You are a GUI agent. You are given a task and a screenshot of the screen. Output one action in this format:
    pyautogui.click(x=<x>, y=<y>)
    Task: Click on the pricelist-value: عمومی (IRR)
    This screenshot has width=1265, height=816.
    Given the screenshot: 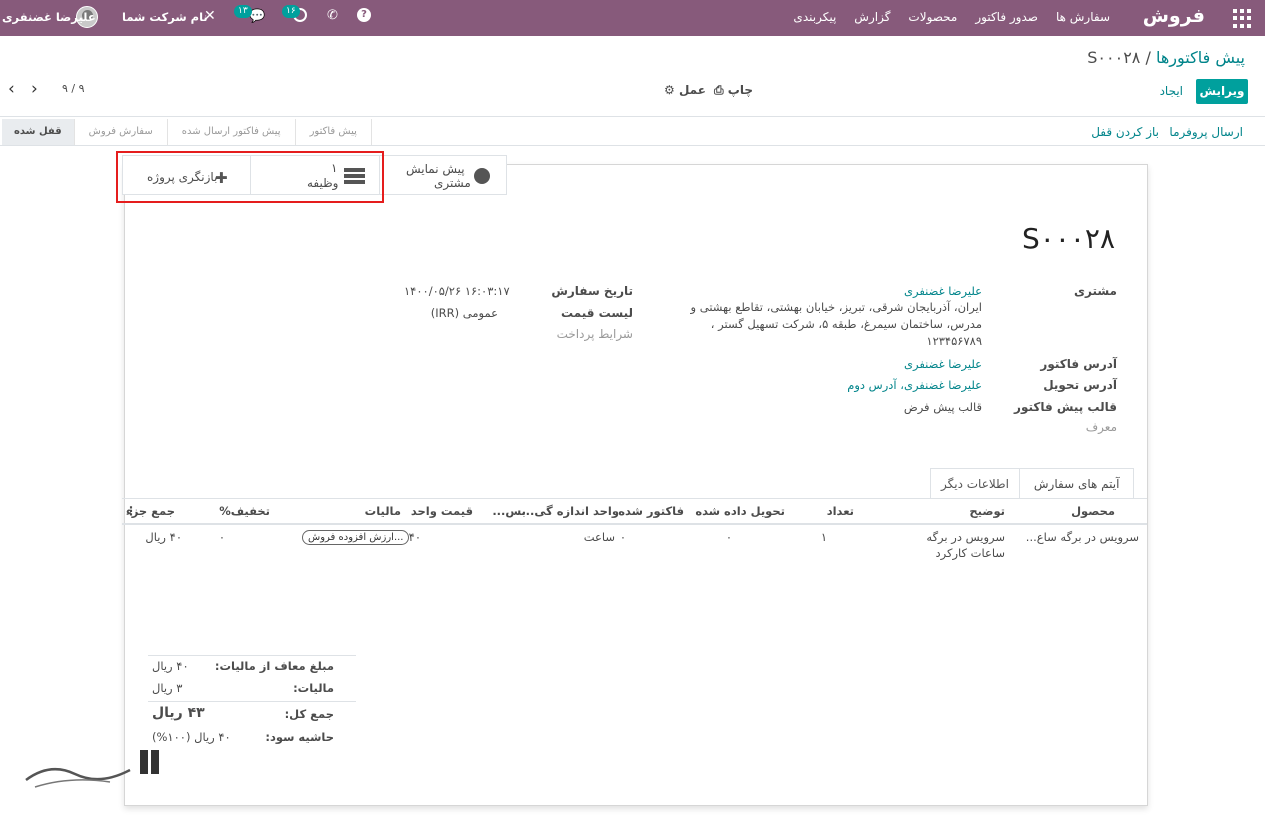 What is the action you would take?
    pyautogui.click(x=464, y=313)
    